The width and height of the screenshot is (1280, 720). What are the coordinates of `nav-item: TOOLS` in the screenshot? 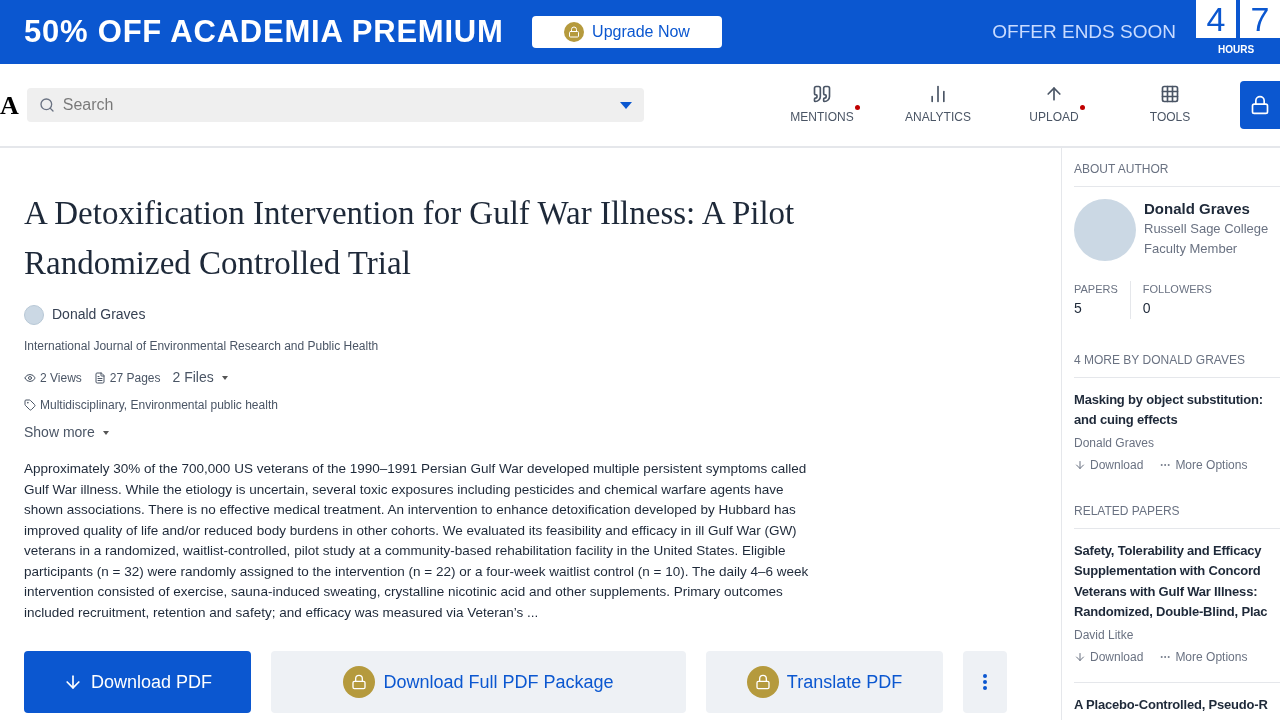 It's located at (1170, 105).